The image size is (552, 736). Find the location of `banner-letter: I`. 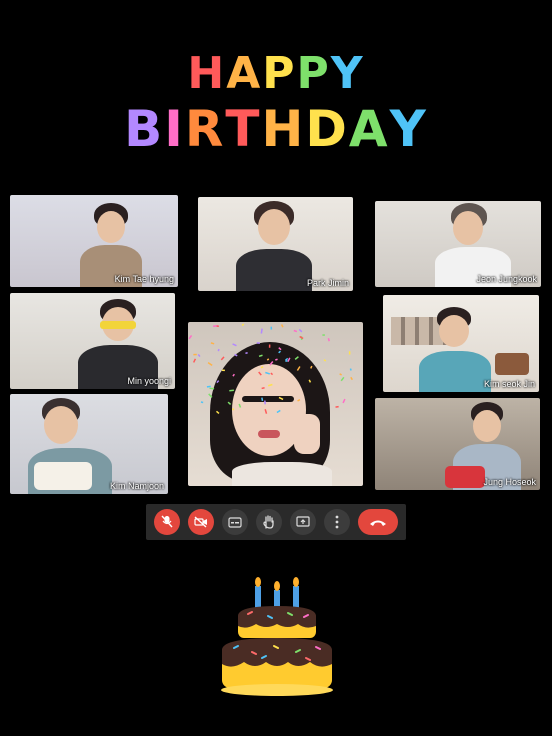

banner-letter: I is located at coordinates (174, 129).